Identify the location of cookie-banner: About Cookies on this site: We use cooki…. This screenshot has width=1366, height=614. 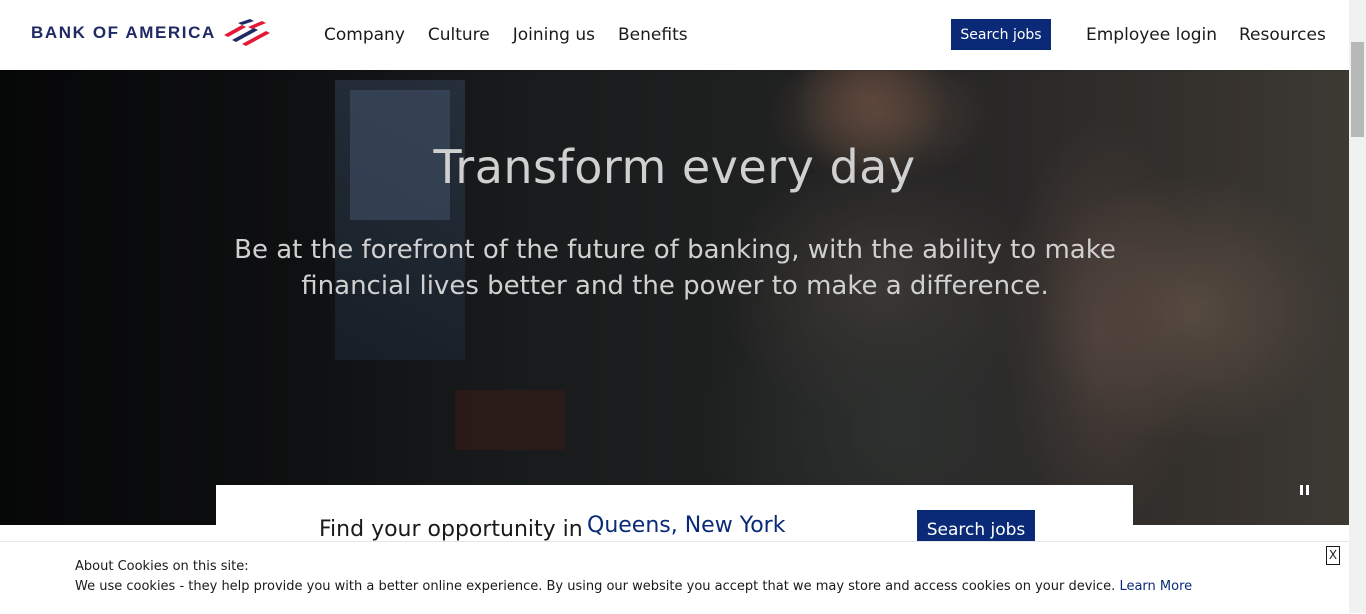
(674, 577).